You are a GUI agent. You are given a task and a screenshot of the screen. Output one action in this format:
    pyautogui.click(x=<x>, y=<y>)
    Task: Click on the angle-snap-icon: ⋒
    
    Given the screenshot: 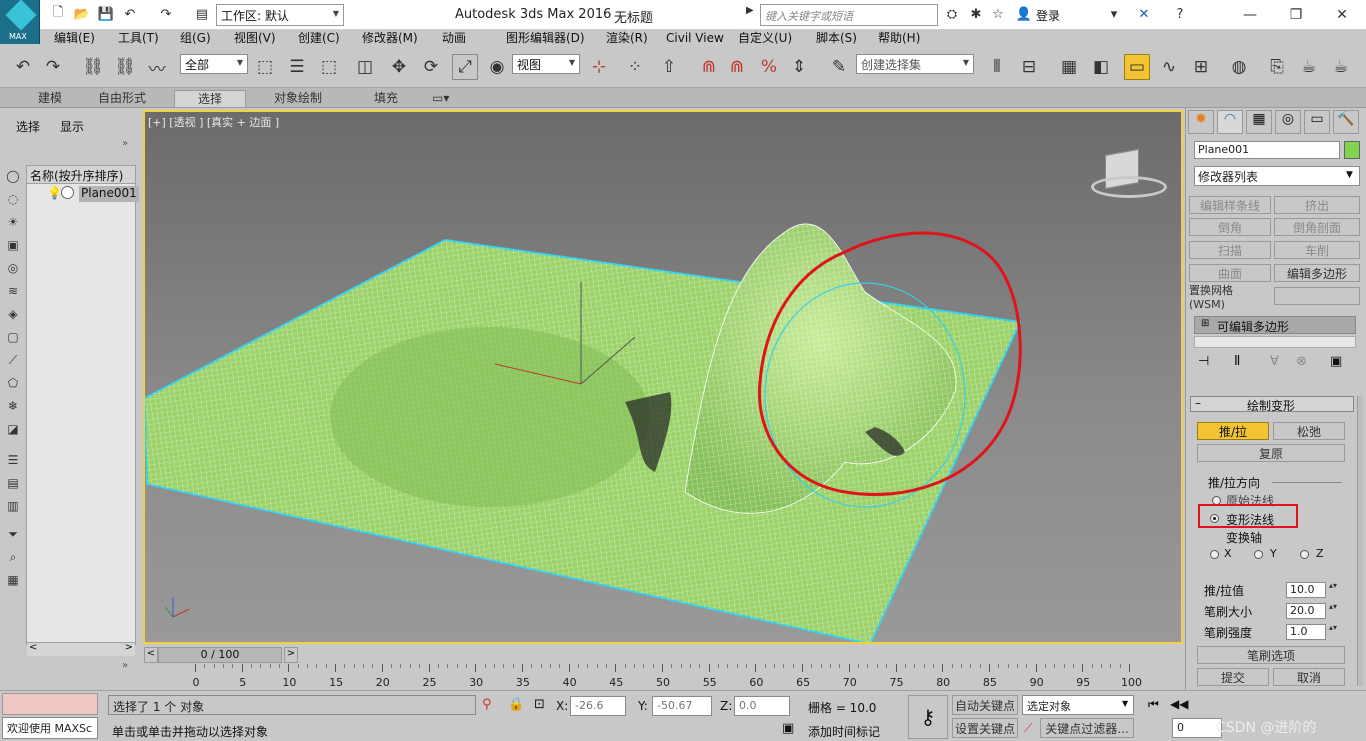 What is the action you would take?
    pyautogui.click(x=737, y=67)
    